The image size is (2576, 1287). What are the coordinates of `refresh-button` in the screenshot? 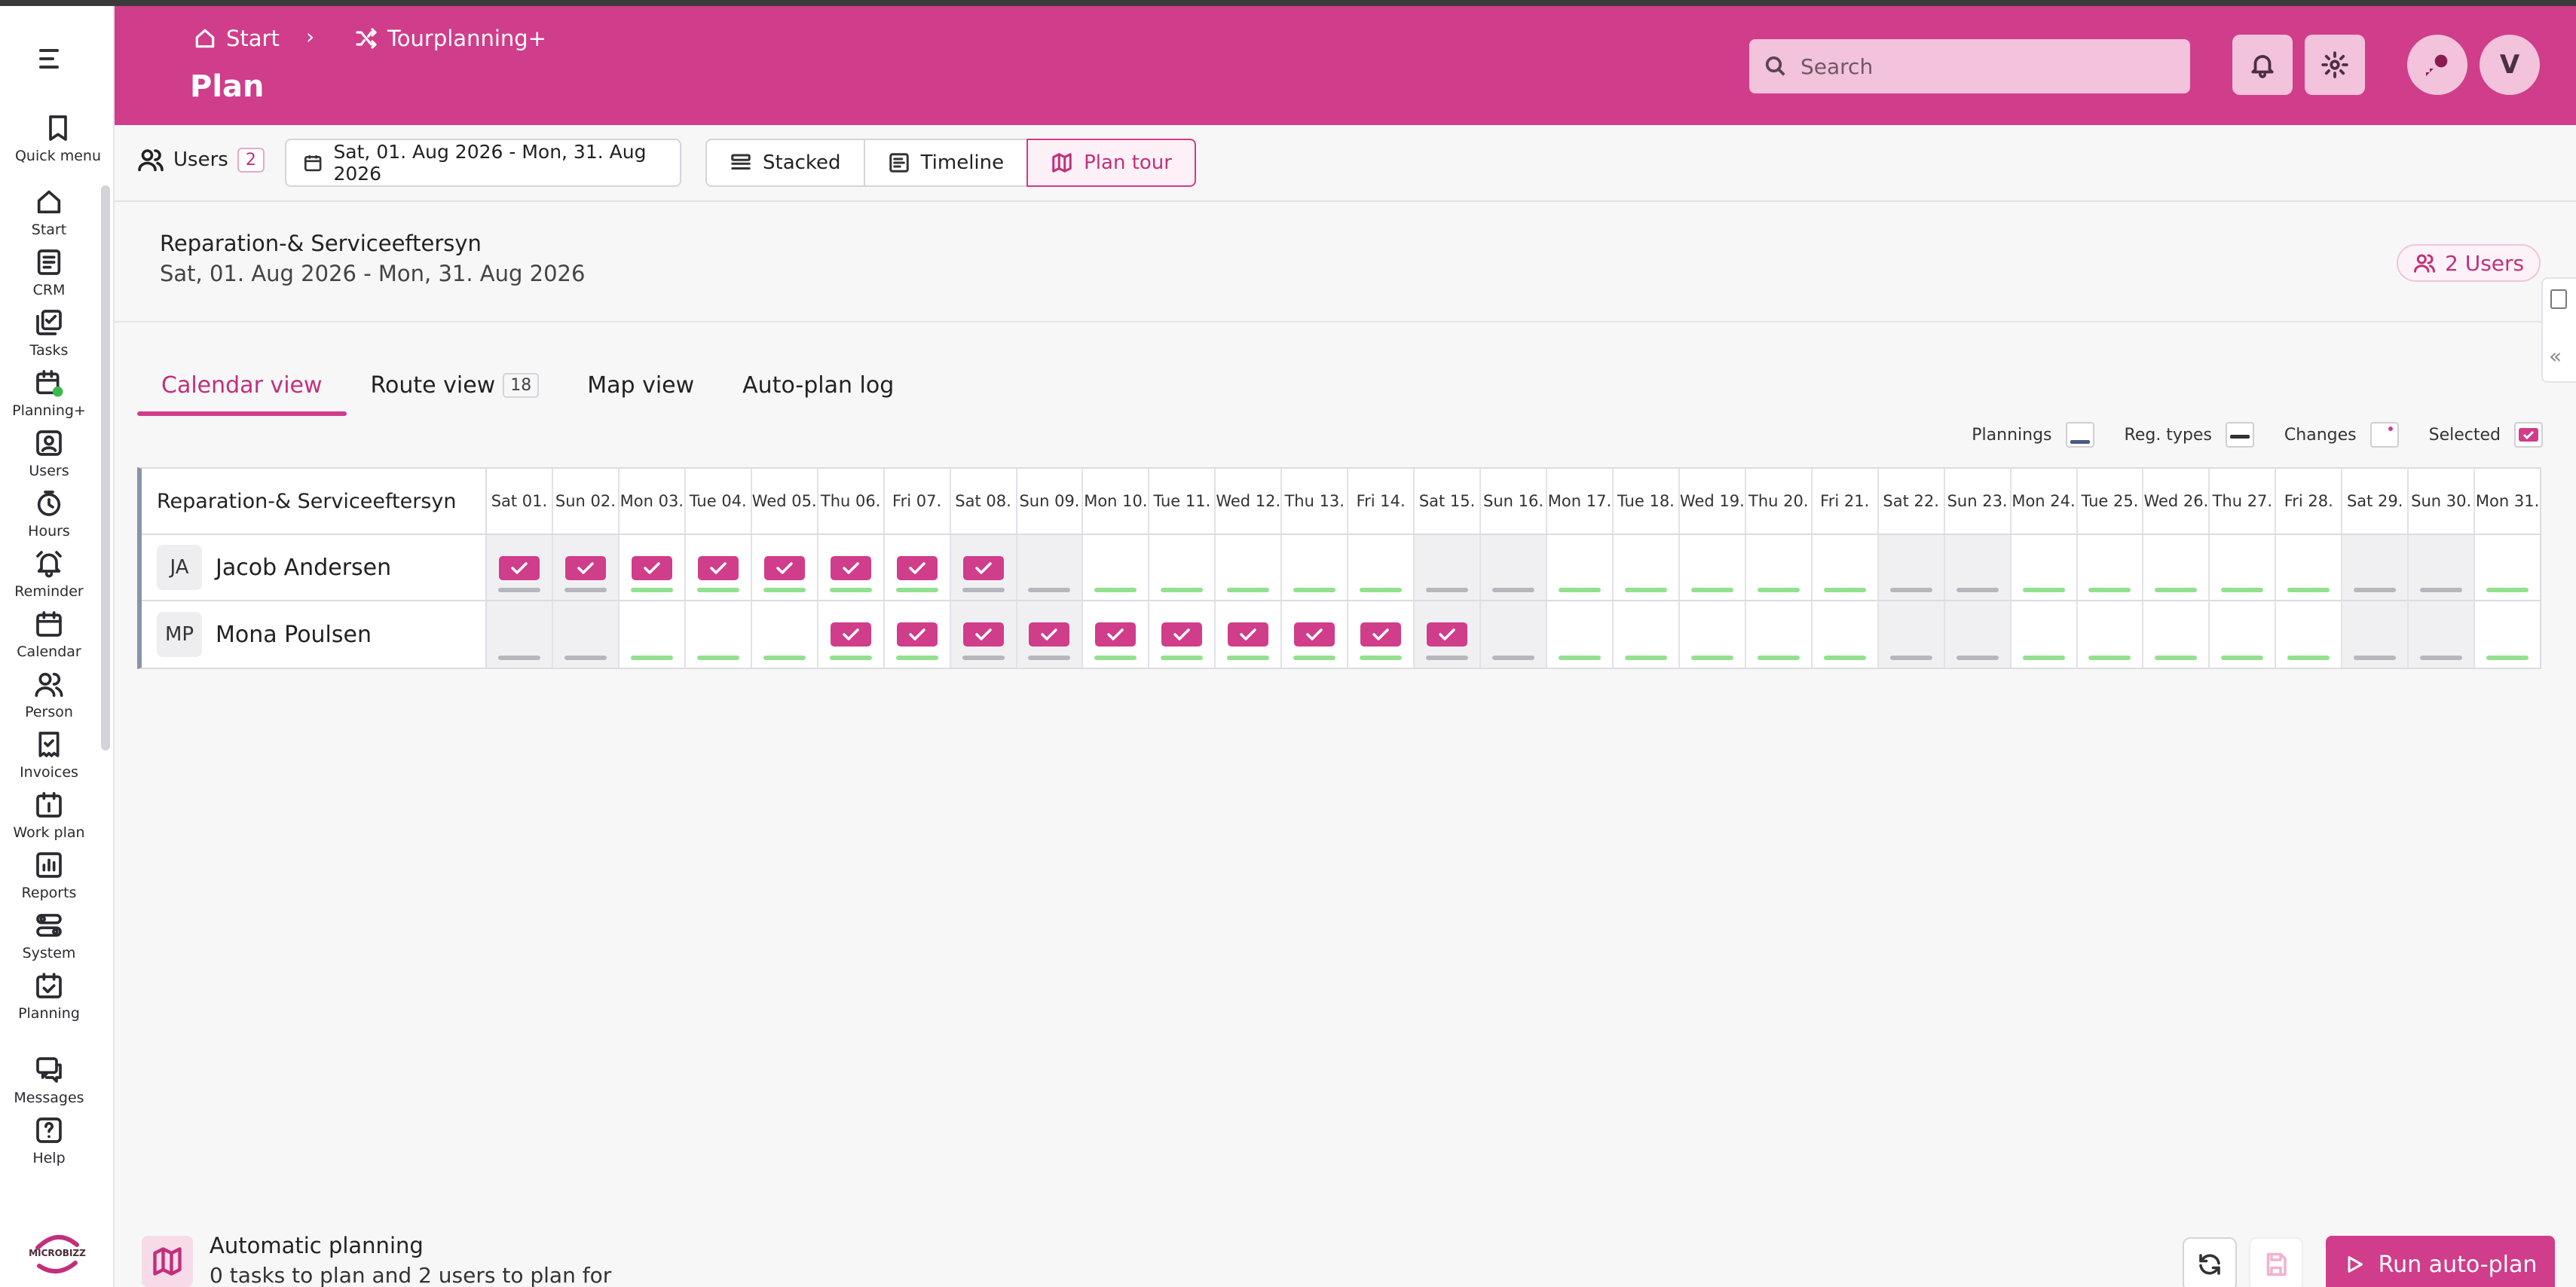 It's located at (2210, 1262).